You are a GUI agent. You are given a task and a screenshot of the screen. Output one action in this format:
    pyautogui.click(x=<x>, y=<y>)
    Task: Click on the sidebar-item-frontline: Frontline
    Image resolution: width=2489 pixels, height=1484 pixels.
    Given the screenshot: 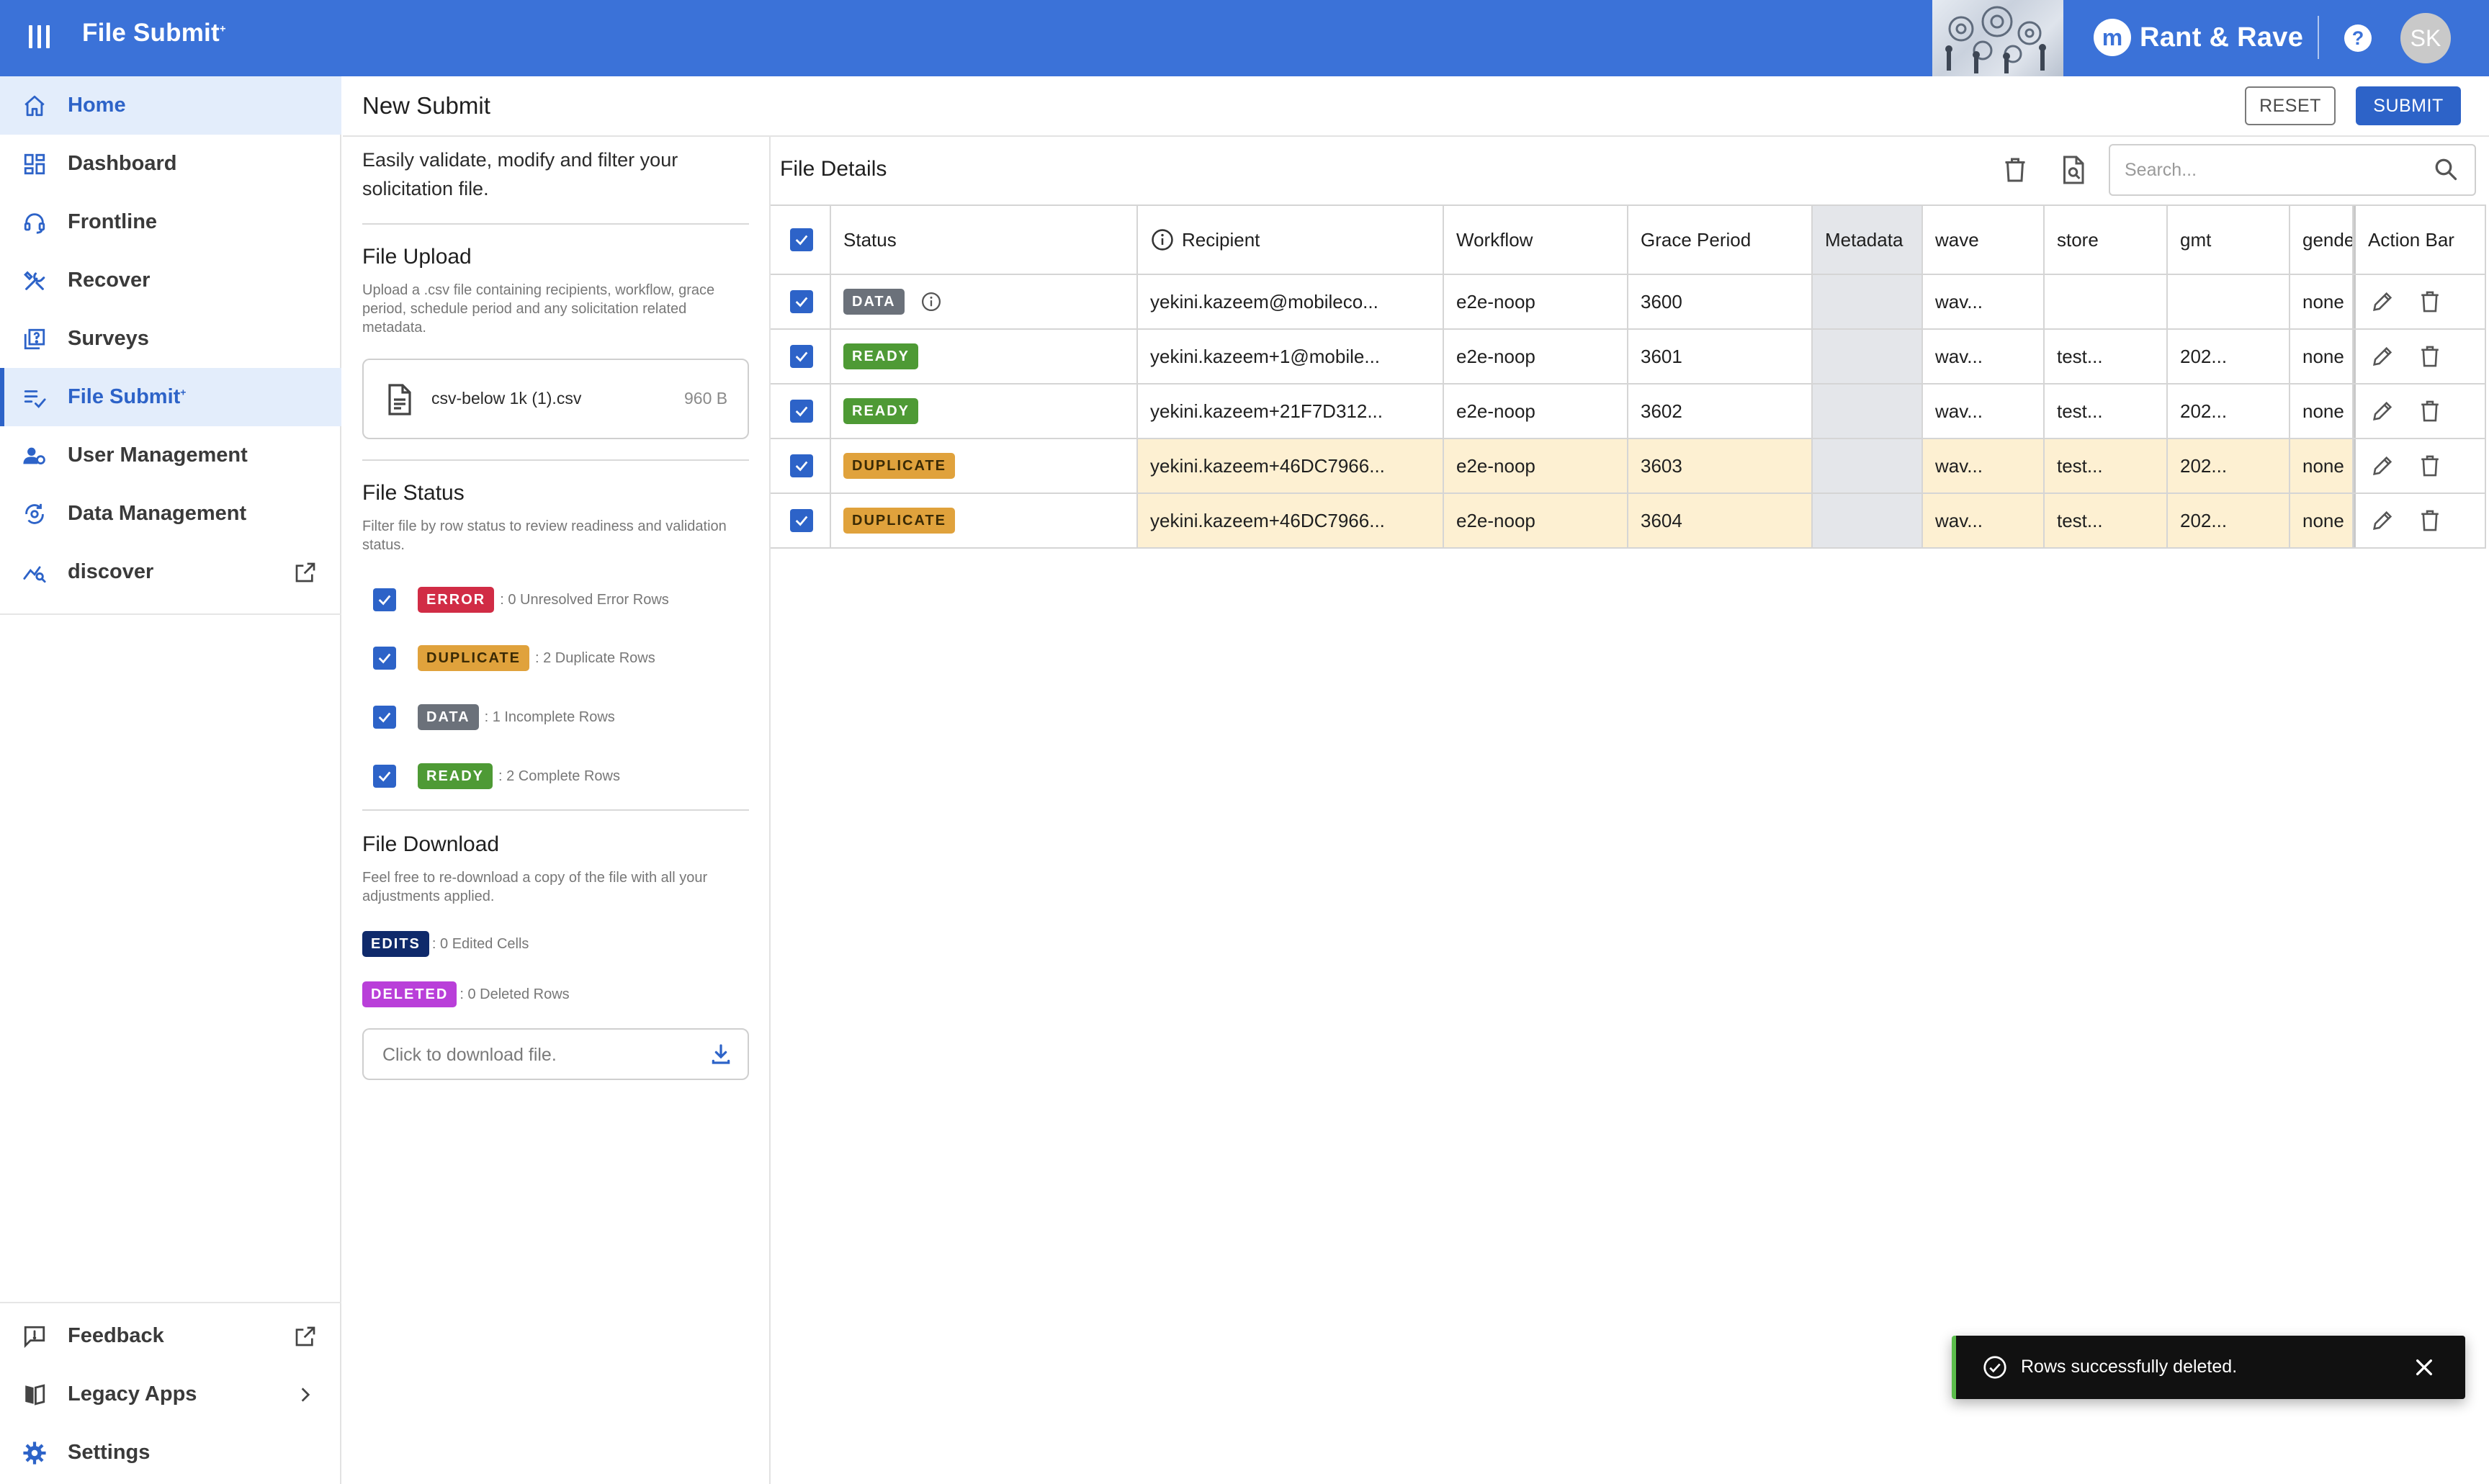 What is the action you would take?
    pyautogui.click(x=171, y=222)
    